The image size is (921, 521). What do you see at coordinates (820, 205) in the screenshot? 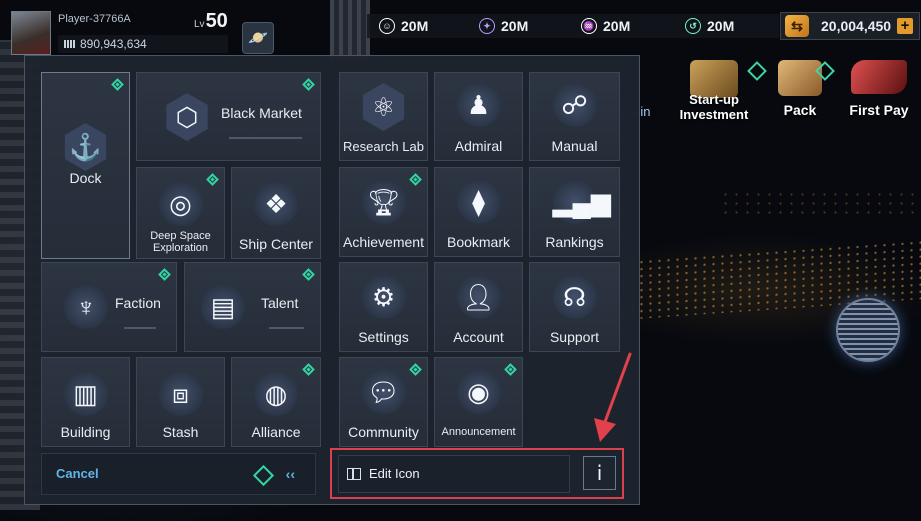
I see `city-lights` at bounding box center [820, 205].